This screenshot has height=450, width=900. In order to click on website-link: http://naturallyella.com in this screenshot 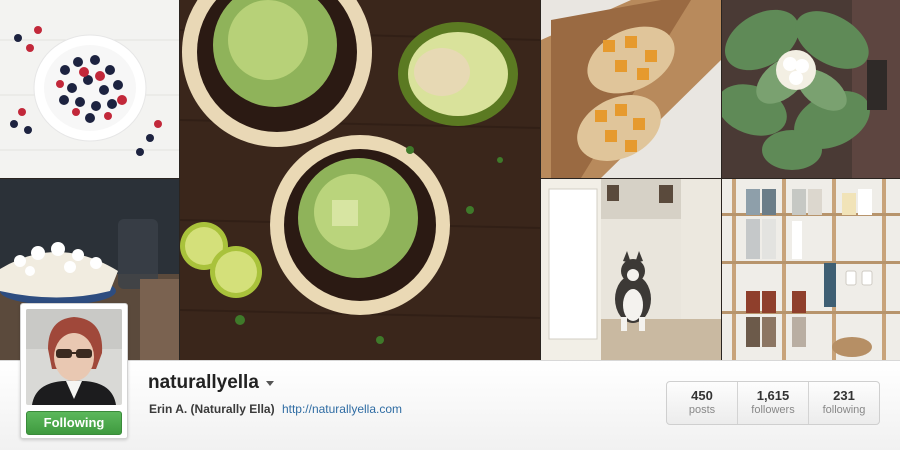, I will do `click(342, 409)`.